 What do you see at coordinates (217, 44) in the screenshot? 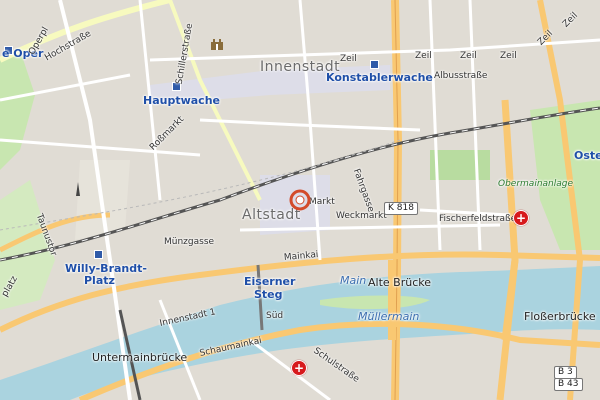
I see `museum-icon` at bounding box center [217, 44].